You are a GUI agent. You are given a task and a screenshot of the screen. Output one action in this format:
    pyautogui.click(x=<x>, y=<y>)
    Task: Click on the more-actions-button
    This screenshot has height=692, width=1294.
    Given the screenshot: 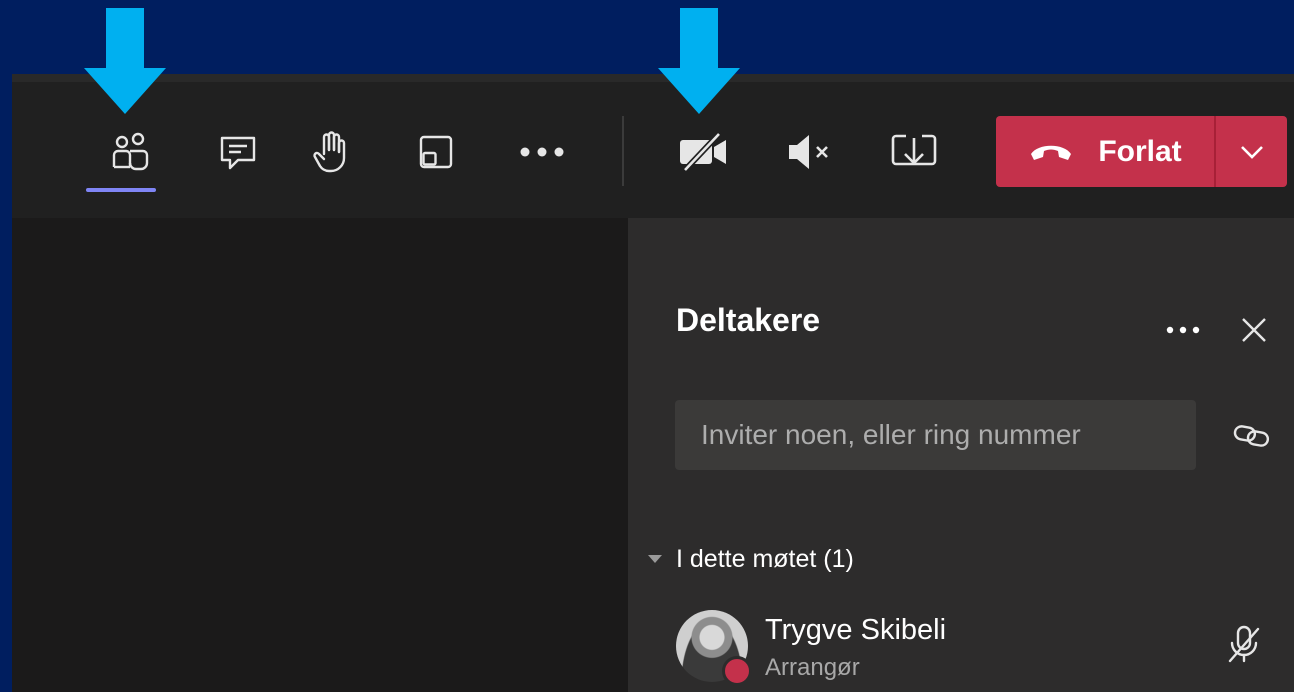 What is the action you would take?
    pyautogui.click(x=542, y=152)
    